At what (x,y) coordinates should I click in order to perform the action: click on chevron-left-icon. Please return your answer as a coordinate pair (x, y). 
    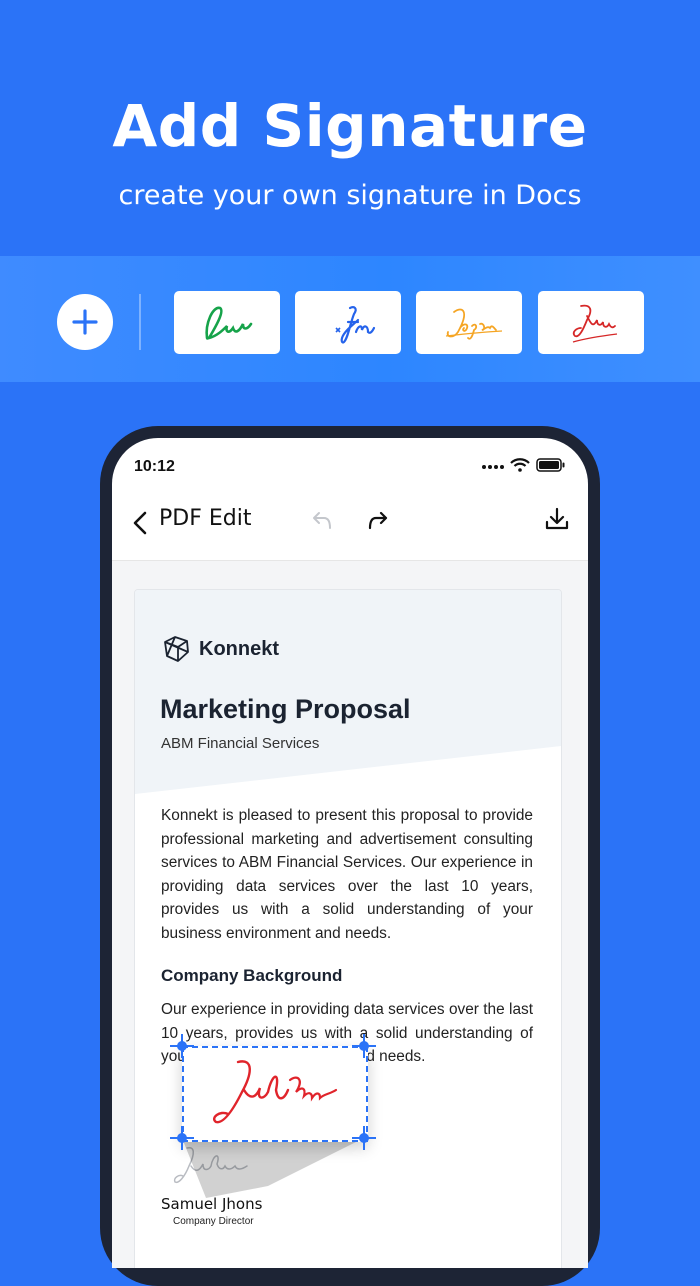
    Looking at the image, I should click on (140, 523).